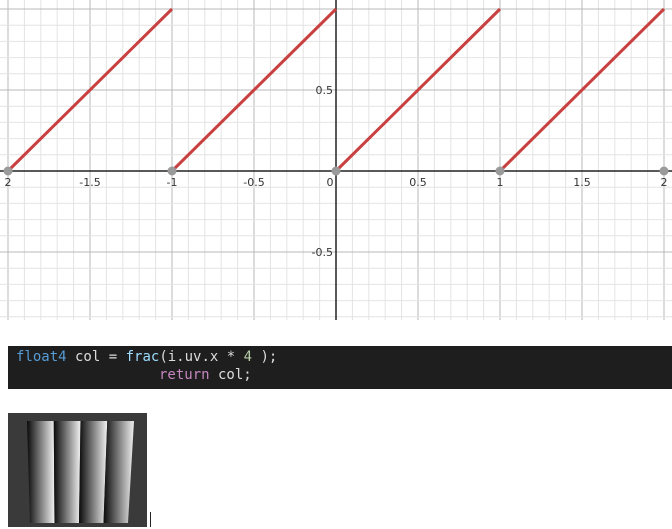  I want to click on x-tick-label: -1, so click(172, 182).